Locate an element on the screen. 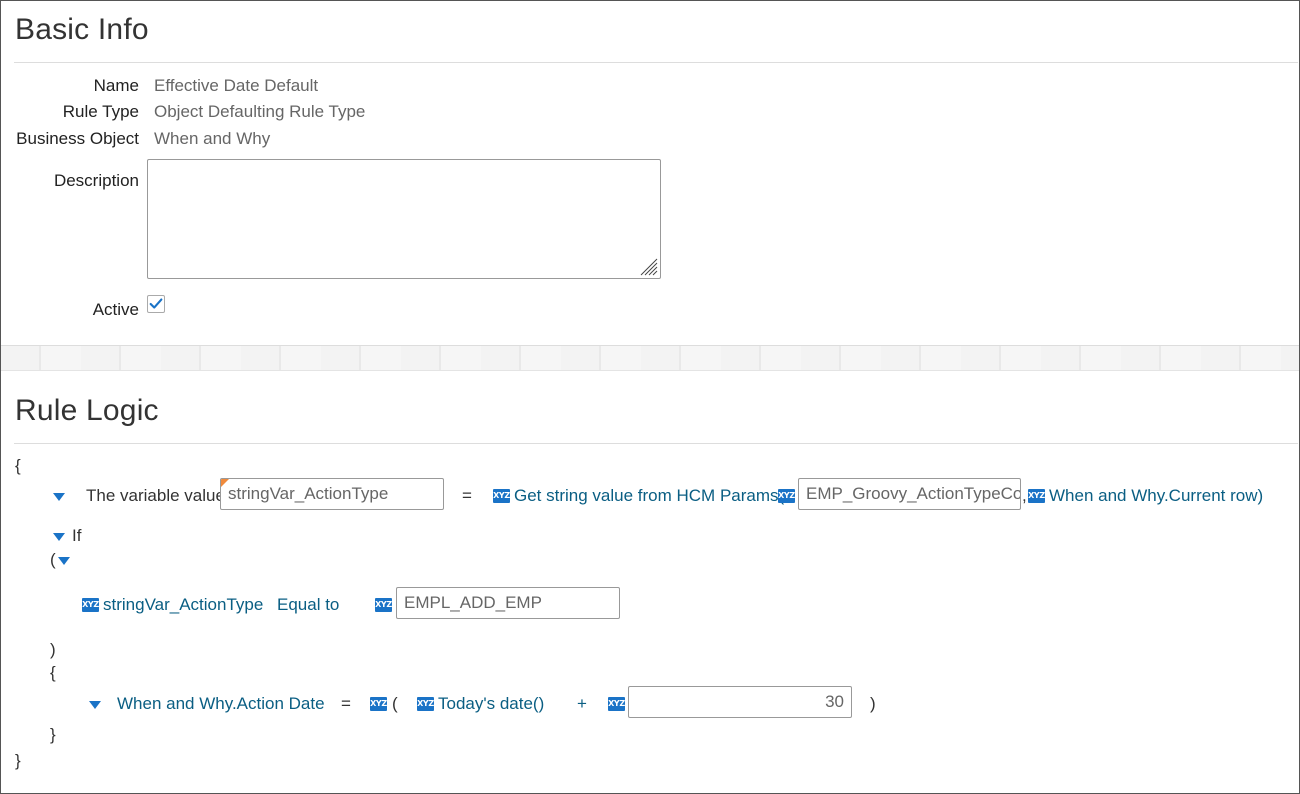  basic-info-heading: Basic Info is located at coordinates (82, 29).